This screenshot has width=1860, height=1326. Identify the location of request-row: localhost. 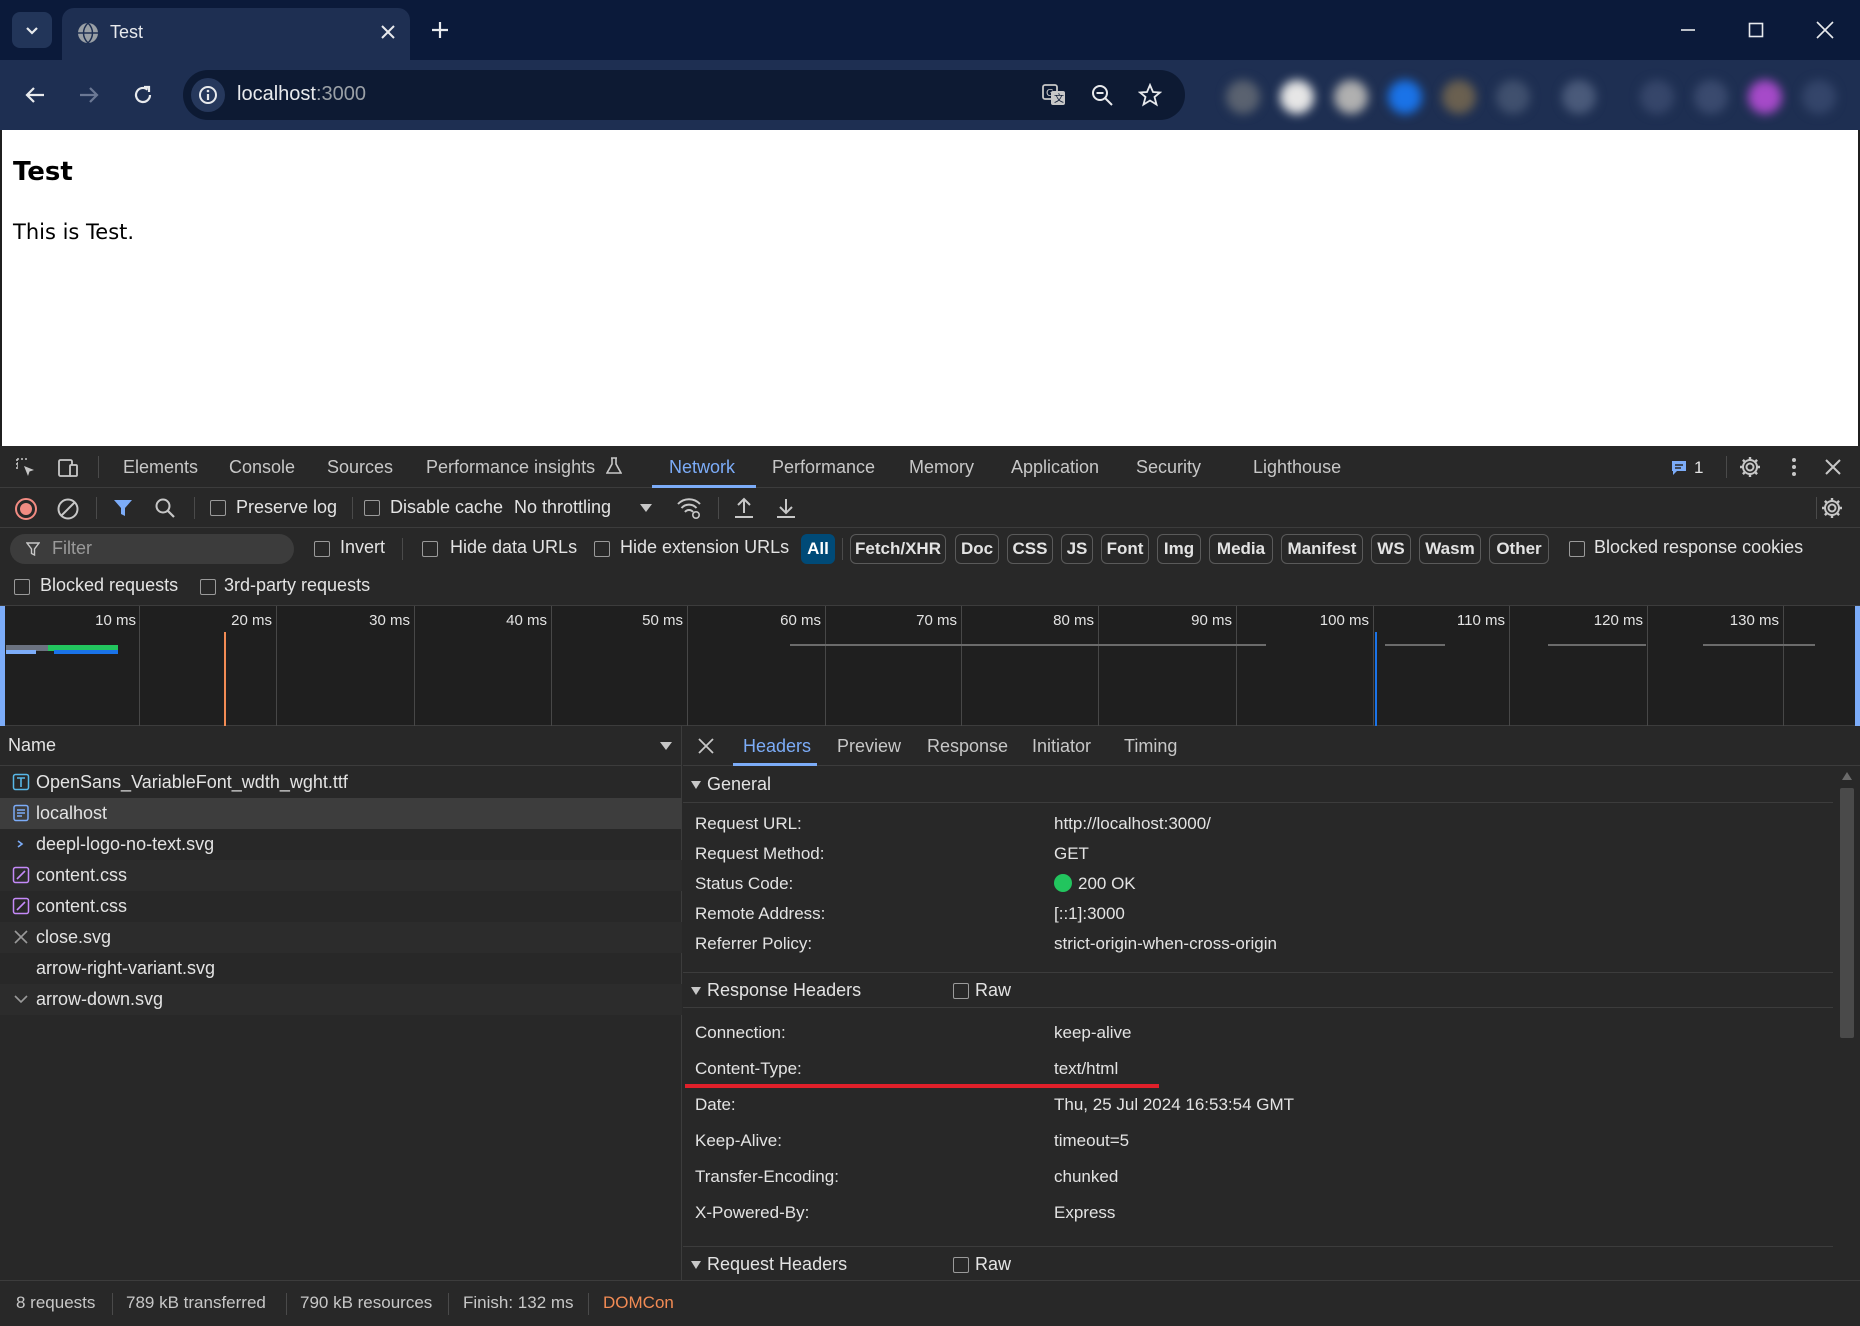
(341, 813).